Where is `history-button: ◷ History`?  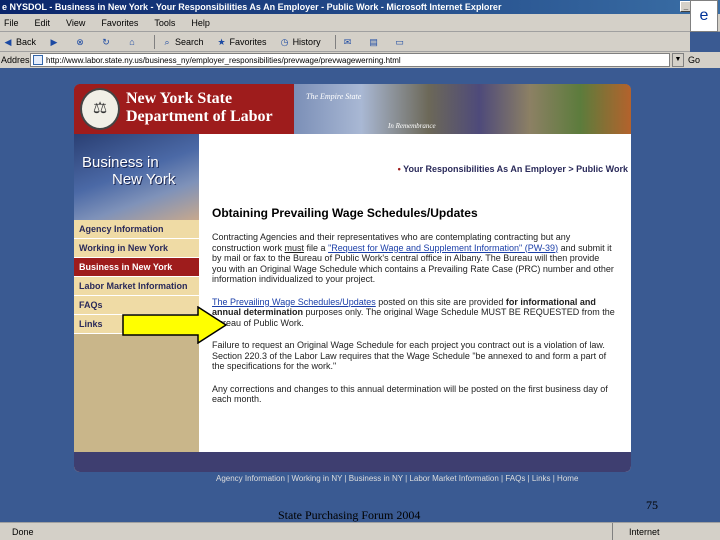
history-button: ◷ History is located at coordinates (300, 42).